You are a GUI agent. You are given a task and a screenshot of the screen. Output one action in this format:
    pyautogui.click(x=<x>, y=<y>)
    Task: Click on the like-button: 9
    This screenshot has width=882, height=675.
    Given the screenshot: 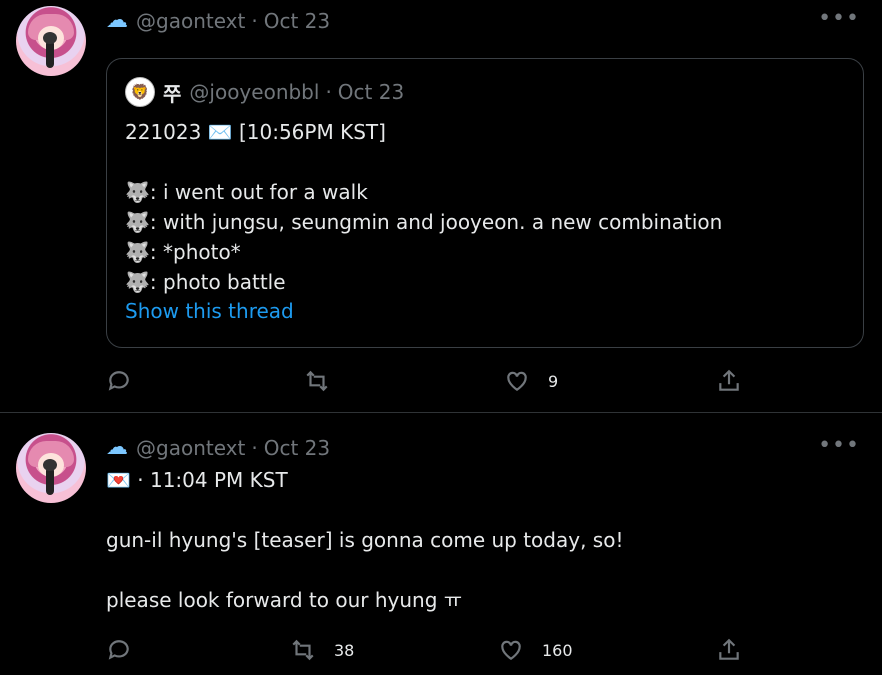 What is the action you would take?
    pyautogui.click(x=531, y=381)
    